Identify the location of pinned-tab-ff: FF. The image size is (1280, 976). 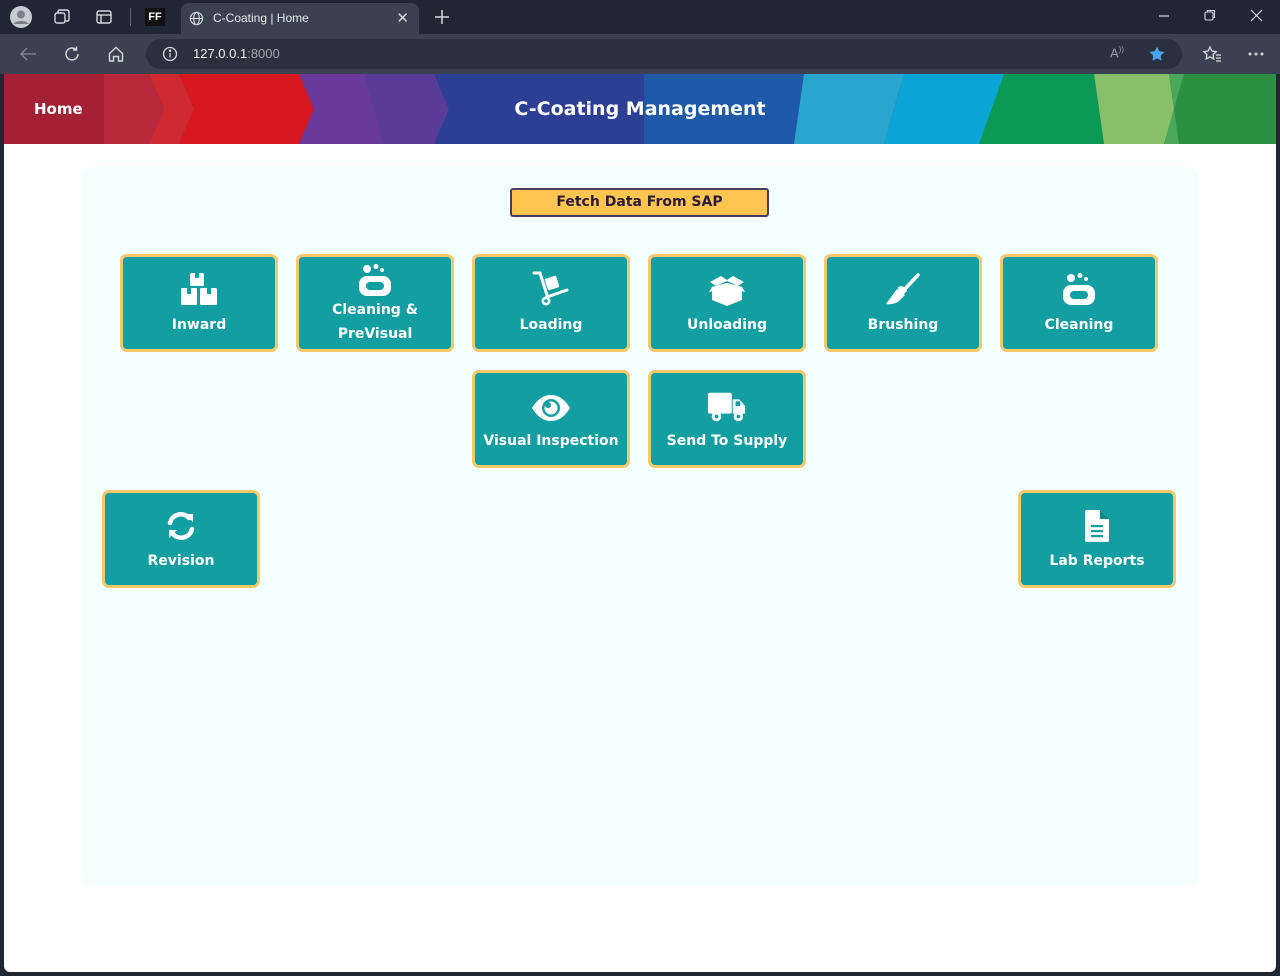
(155, 17).